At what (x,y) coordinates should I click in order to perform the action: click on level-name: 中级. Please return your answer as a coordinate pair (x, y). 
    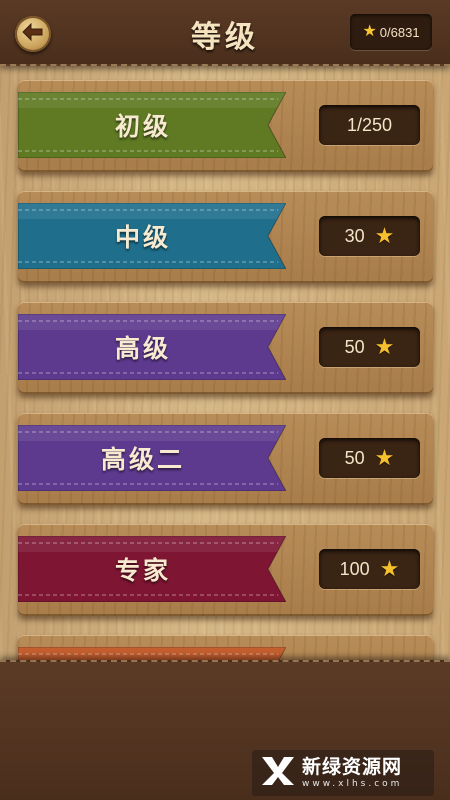
    Looking at the image, I should click on (142, 237).